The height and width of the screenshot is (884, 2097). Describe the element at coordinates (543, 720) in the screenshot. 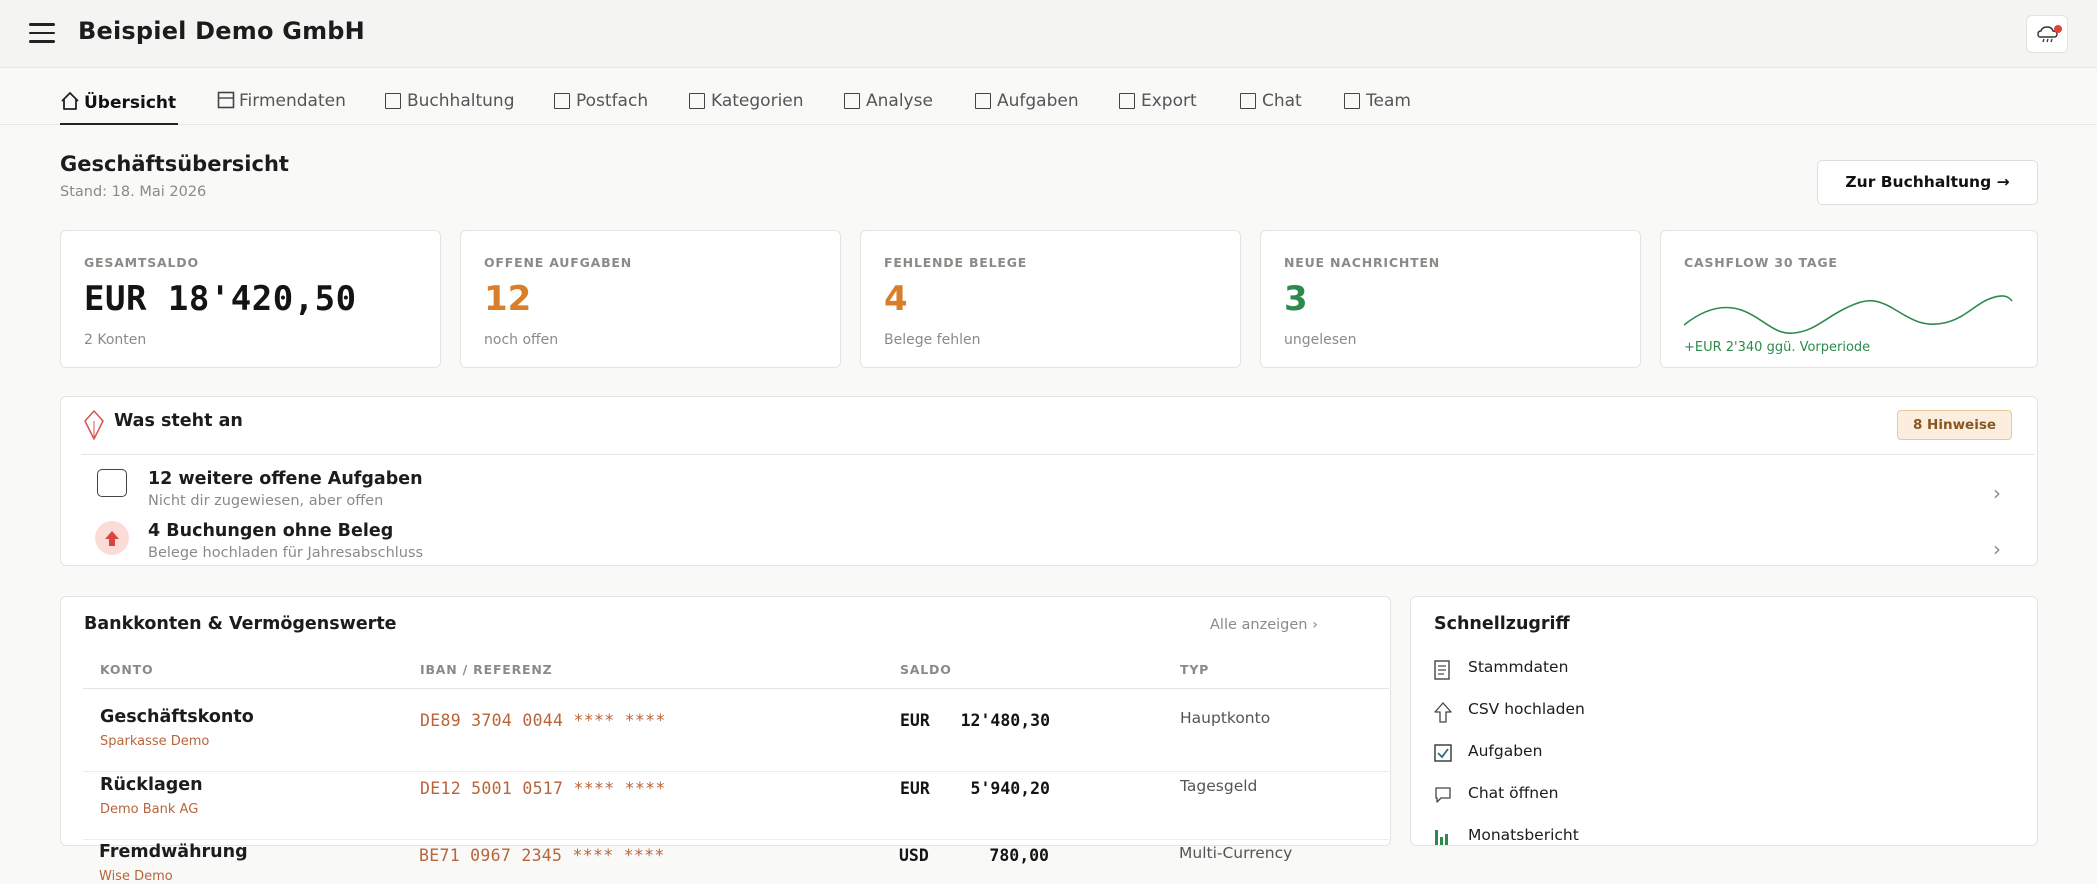

I see `iban: DE89 3704 0044 **** ****` at that location.